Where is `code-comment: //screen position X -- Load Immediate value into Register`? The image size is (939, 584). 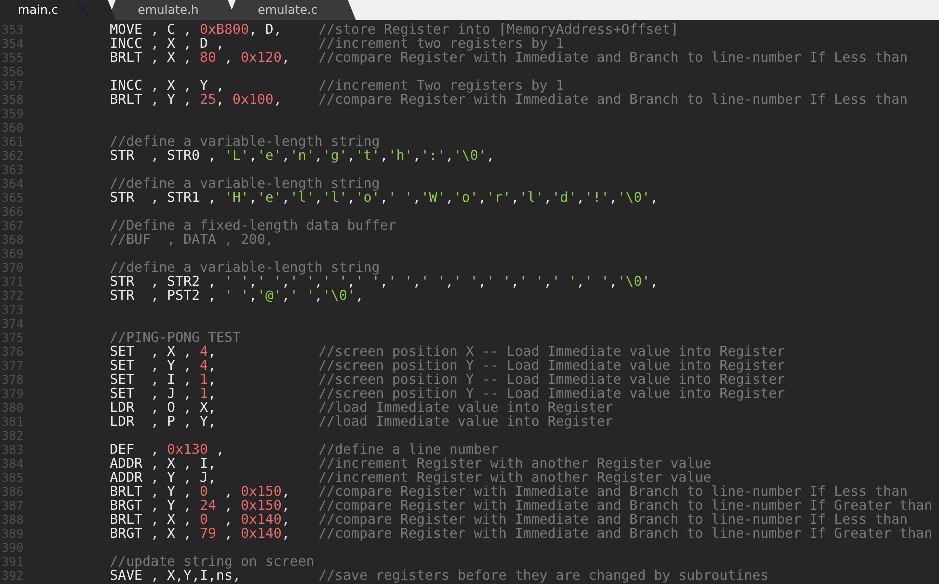 code-comment: //screen position X -- Load Immediate value into Register is located at coordinates (552, 352).